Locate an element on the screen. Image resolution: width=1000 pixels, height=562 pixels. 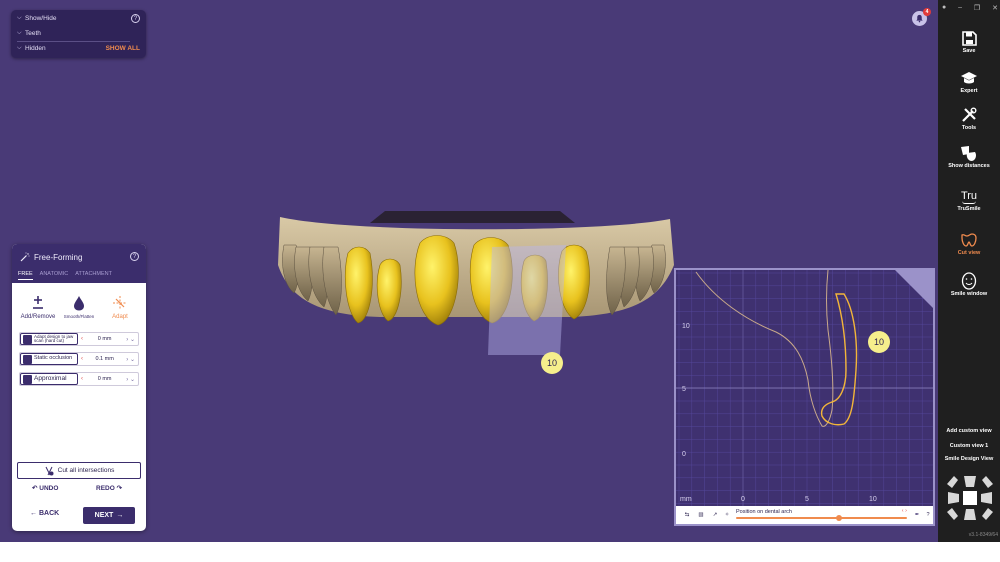
tools-icon is located at coordinates (969, 115).